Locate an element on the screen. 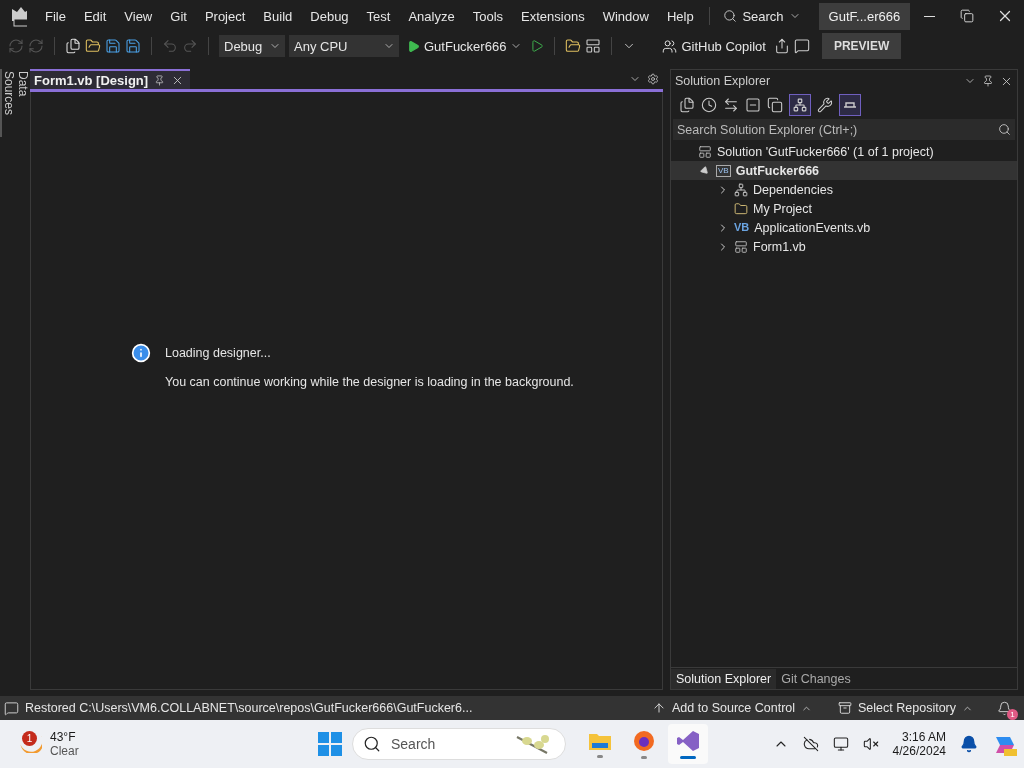 This screenshot has width=1024, height=768. tree-item-label: My Project is located at coordinates (783, 208).